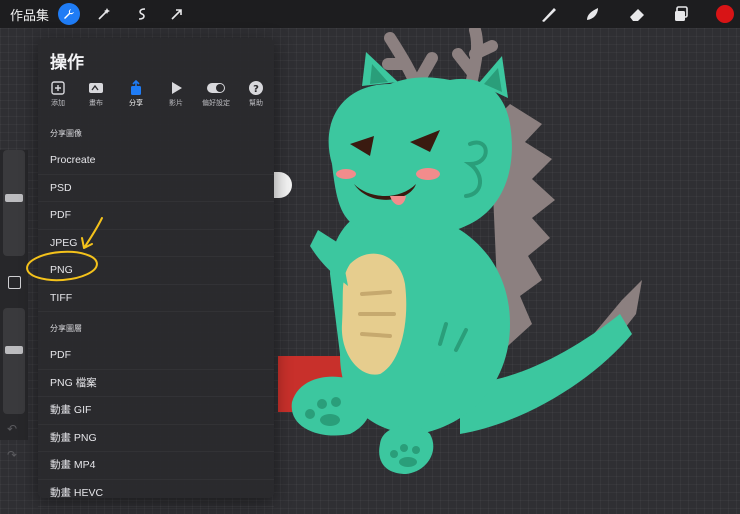 Image resolution: width=740 pixels, height=514 pixels. I want to click on video-play-icon, so click(176, 88).